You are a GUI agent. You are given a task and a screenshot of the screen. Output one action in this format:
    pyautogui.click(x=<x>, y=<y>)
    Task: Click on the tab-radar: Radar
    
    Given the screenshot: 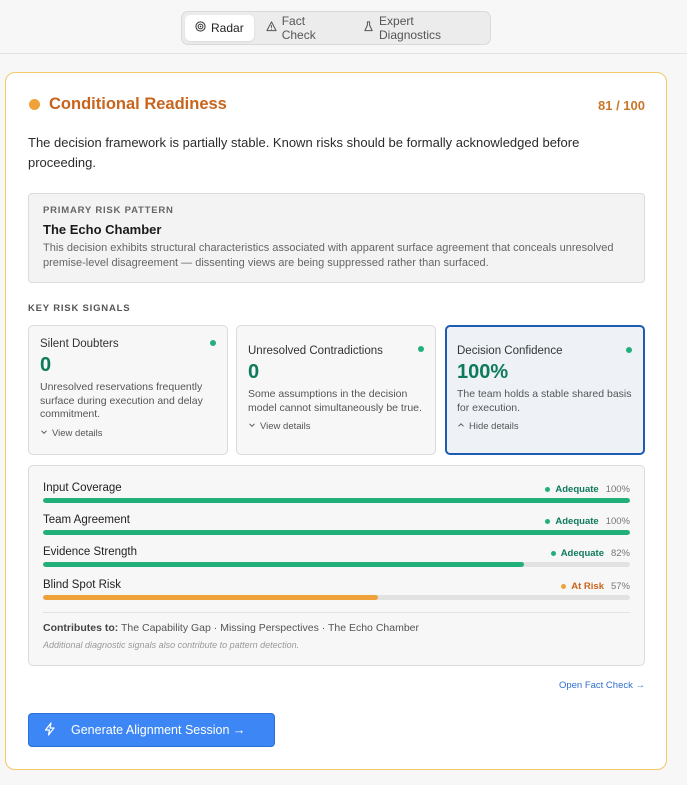 What is the action you would take?
    pyautogui.click(x=219, y=28)
    